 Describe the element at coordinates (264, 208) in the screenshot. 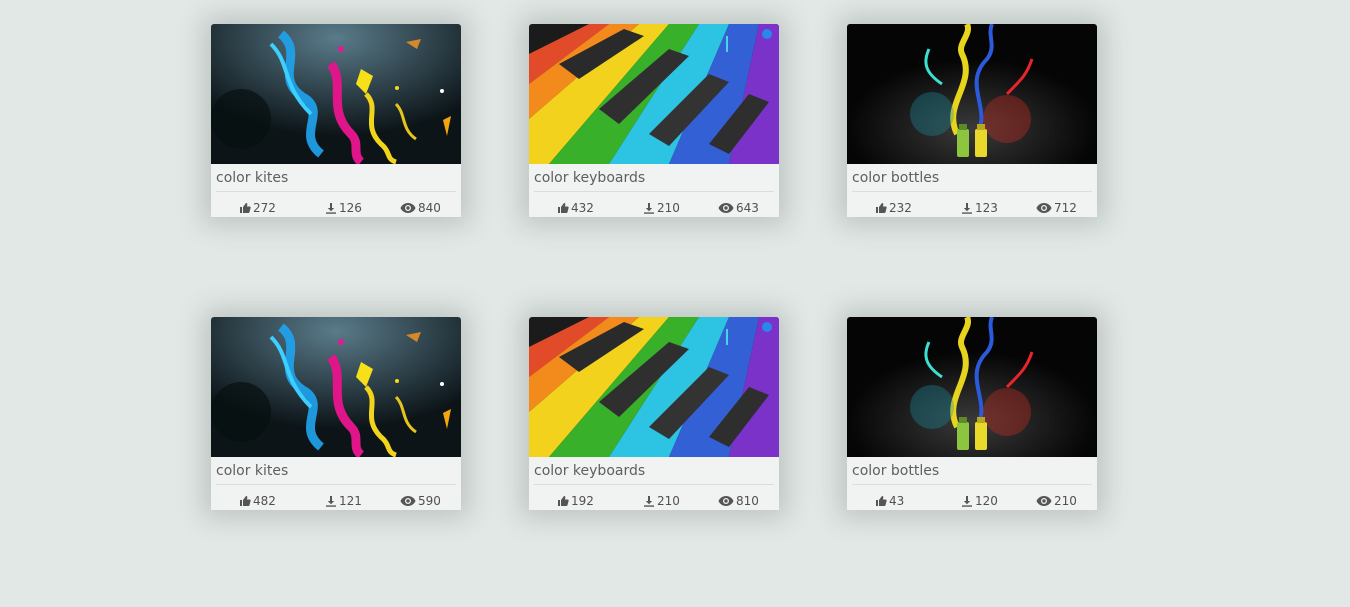

I see `likes-count: 272` at that location.